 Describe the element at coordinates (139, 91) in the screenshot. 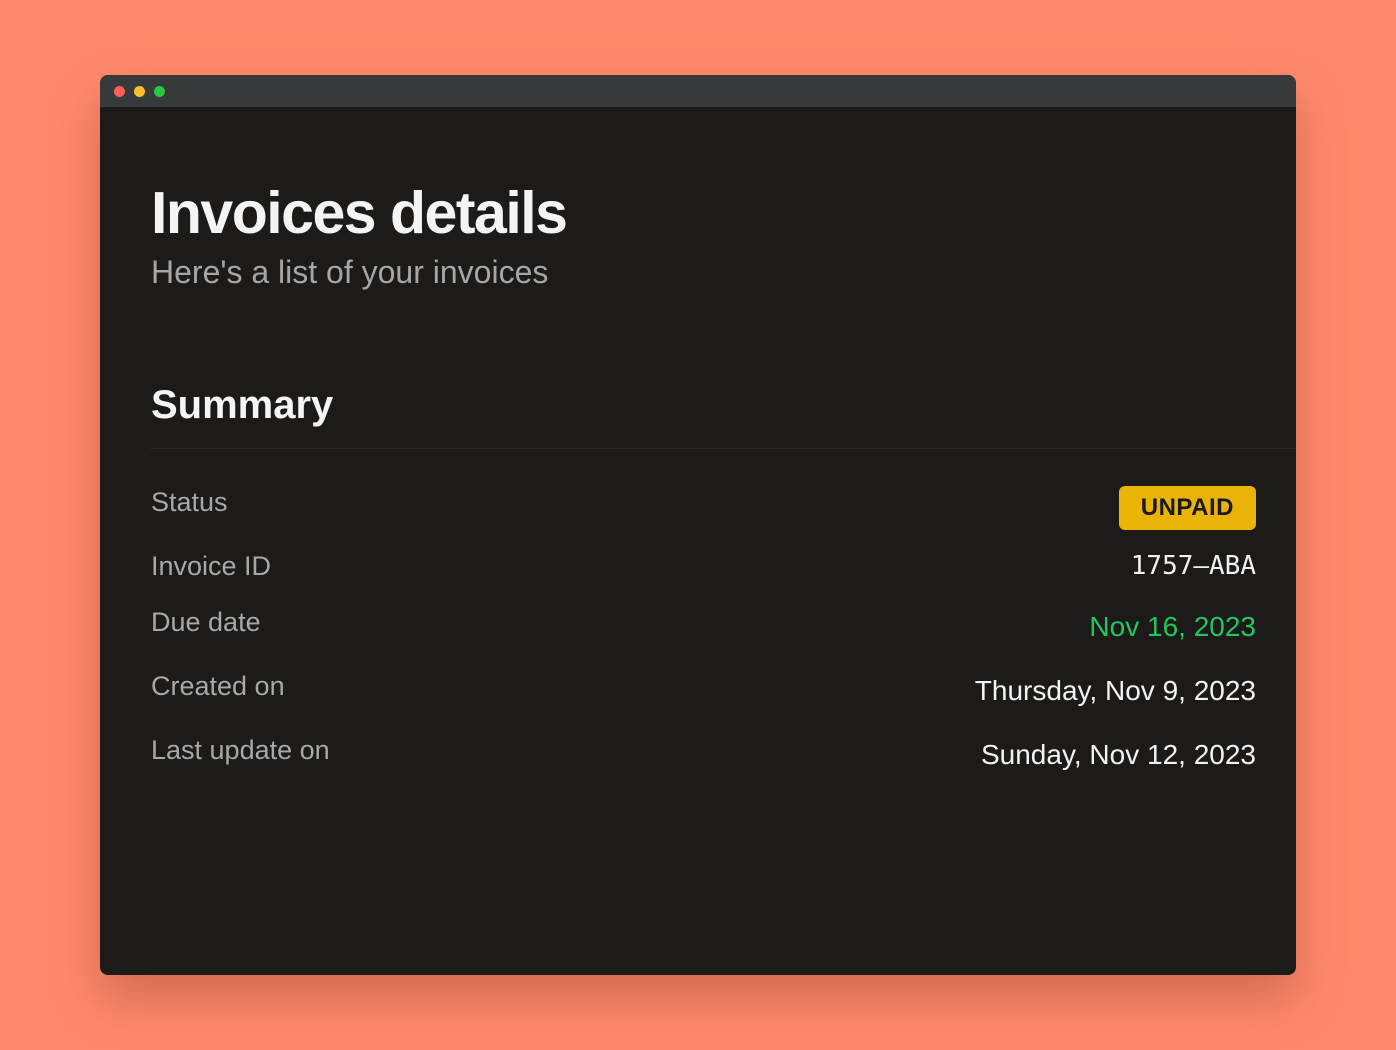

I see `minimize-window-button` at that location.